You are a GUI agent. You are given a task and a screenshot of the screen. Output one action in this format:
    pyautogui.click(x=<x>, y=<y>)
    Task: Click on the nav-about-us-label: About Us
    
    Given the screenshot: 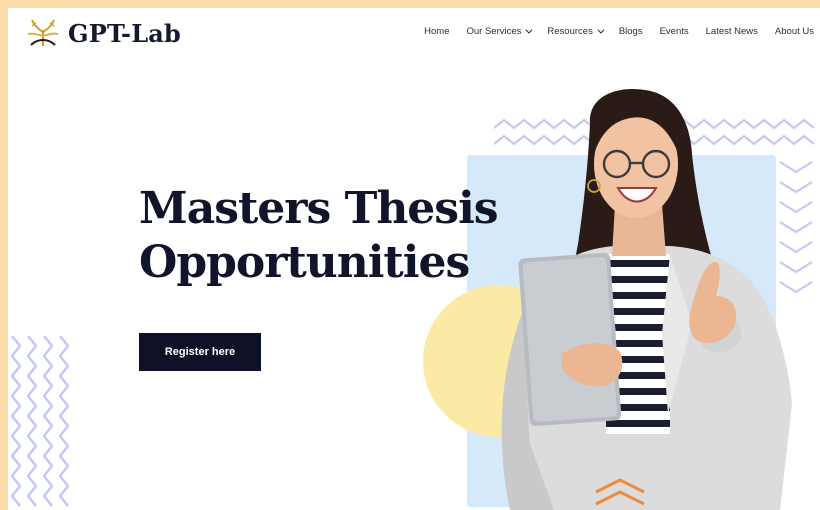 What is the action you would take?
    pyautogui.click(x=794, y=31)
    